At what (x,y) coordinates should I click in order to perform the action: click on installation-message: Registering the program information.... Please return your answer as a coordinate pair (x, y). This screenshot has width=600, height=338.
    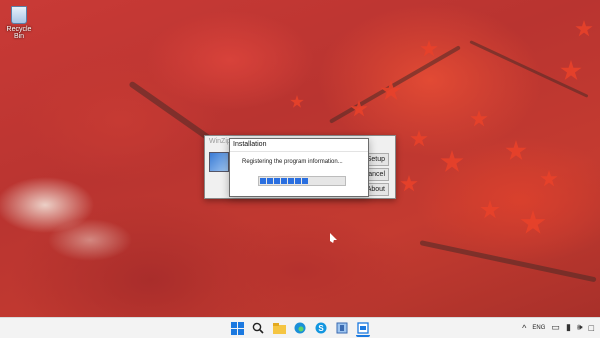
    Looking at the image, I should click on (292, 162).